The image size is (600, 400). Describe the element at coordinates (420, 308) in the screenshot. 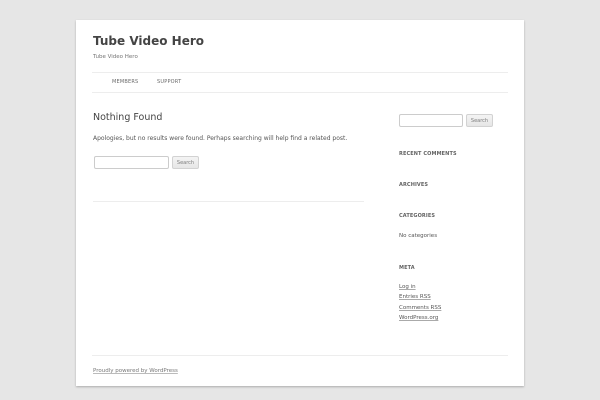

I see `meta-link-comments-rss: Comments RSS` at that location.